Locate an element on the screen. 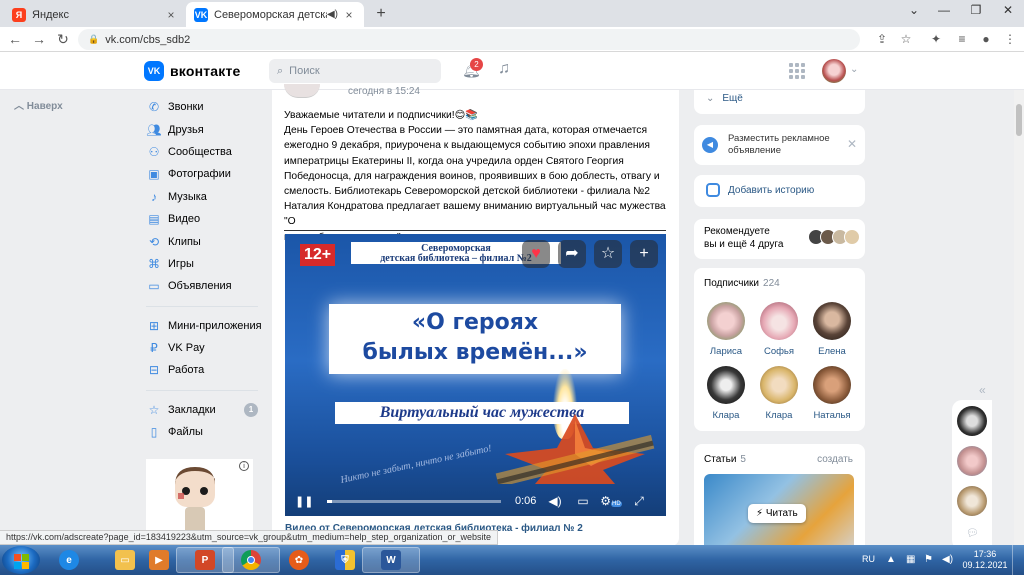  ad-promo-text: Разместить рекламное объявление is located at coordinates (779, 144).